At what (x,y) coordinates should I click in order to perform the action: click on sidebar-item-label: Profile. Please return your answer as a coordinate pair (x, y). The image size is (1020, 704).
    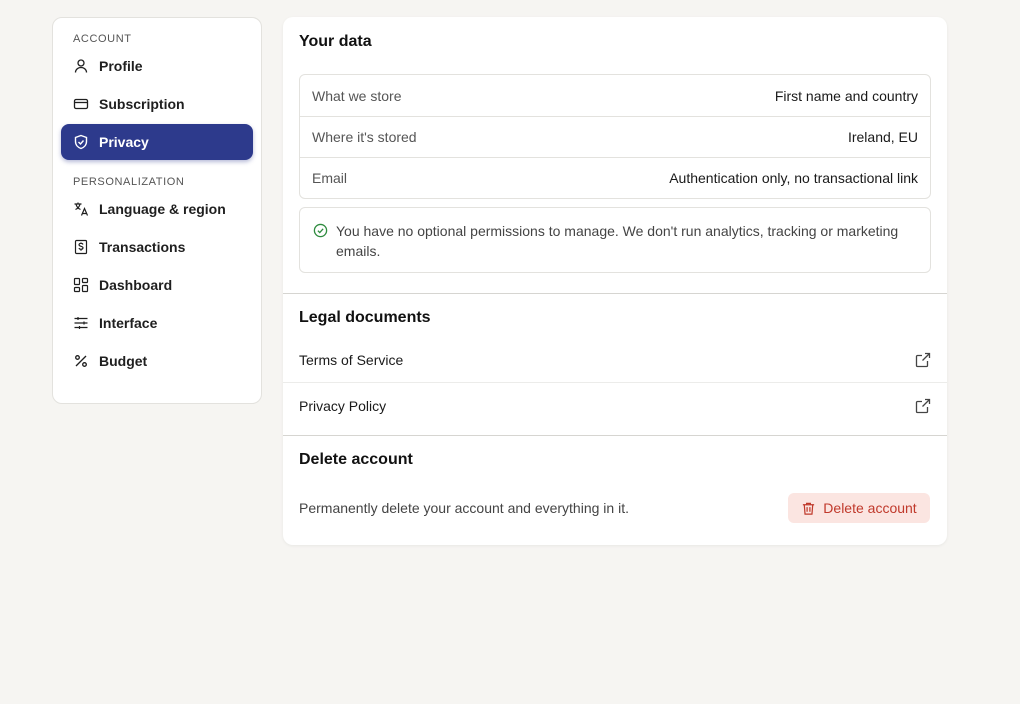
    Looking at the image, I should click on (121, 66).